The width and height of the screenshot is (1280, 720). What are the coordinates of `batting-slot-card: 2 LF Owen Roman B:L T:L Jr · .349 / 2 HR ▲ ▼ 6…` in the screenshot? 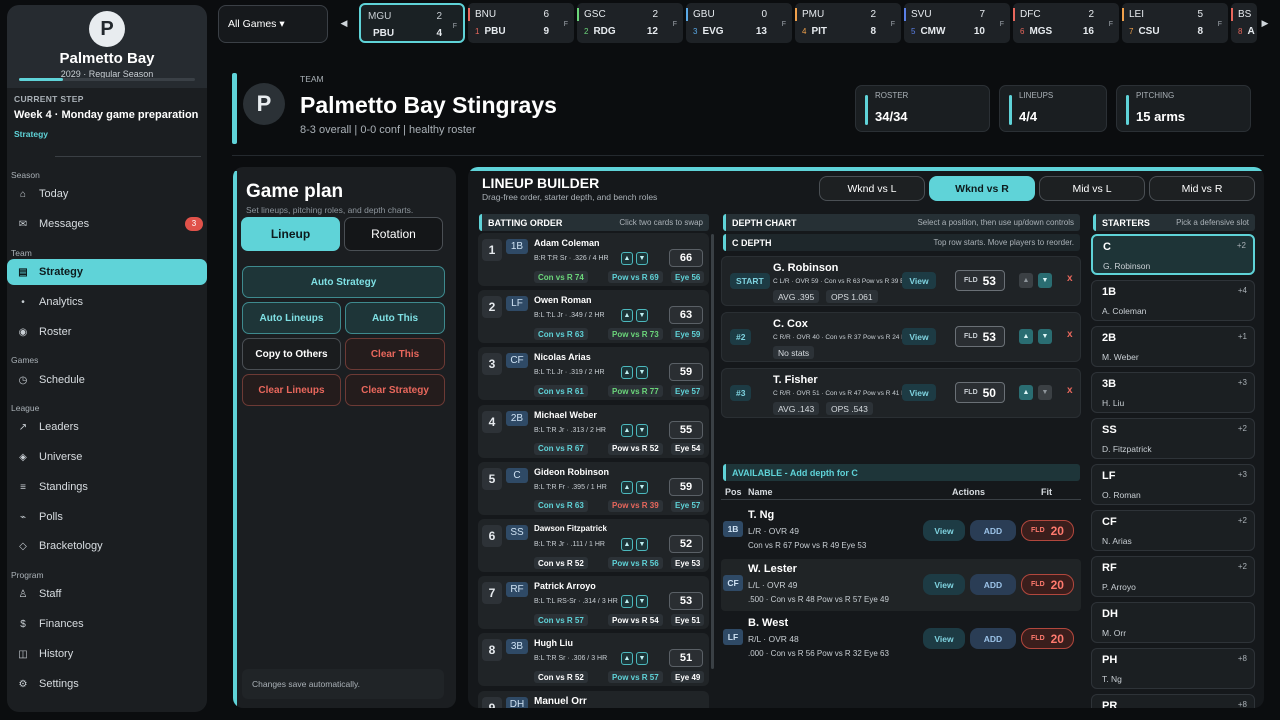 It's located at (593, 317).